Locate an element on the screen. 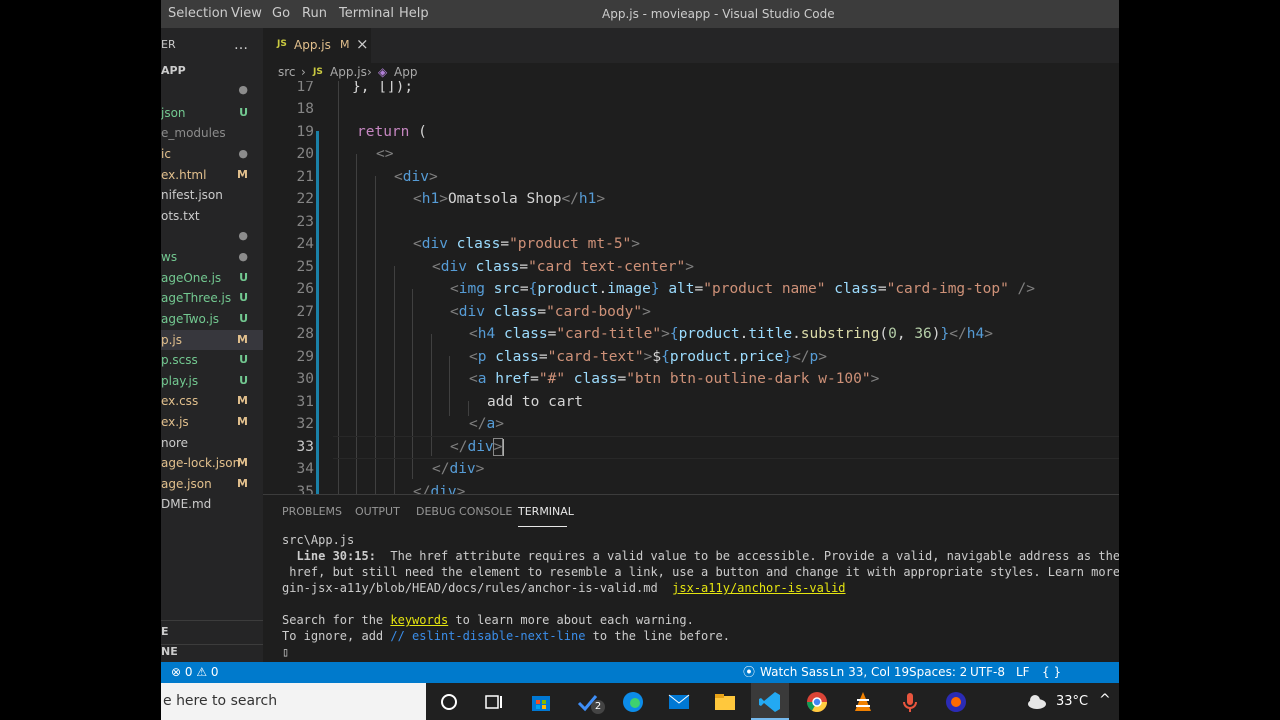 This screenshot has width=1280, height=720. taskbar-search: e here to search is located at coordinates (293, 701).